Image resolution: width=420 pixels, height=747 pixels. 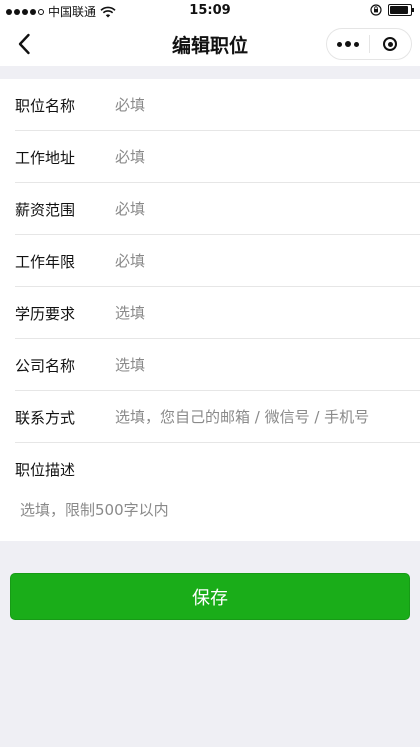 I want to click on form-row-work-experience: 工作年限, so click(x=210, y=261).